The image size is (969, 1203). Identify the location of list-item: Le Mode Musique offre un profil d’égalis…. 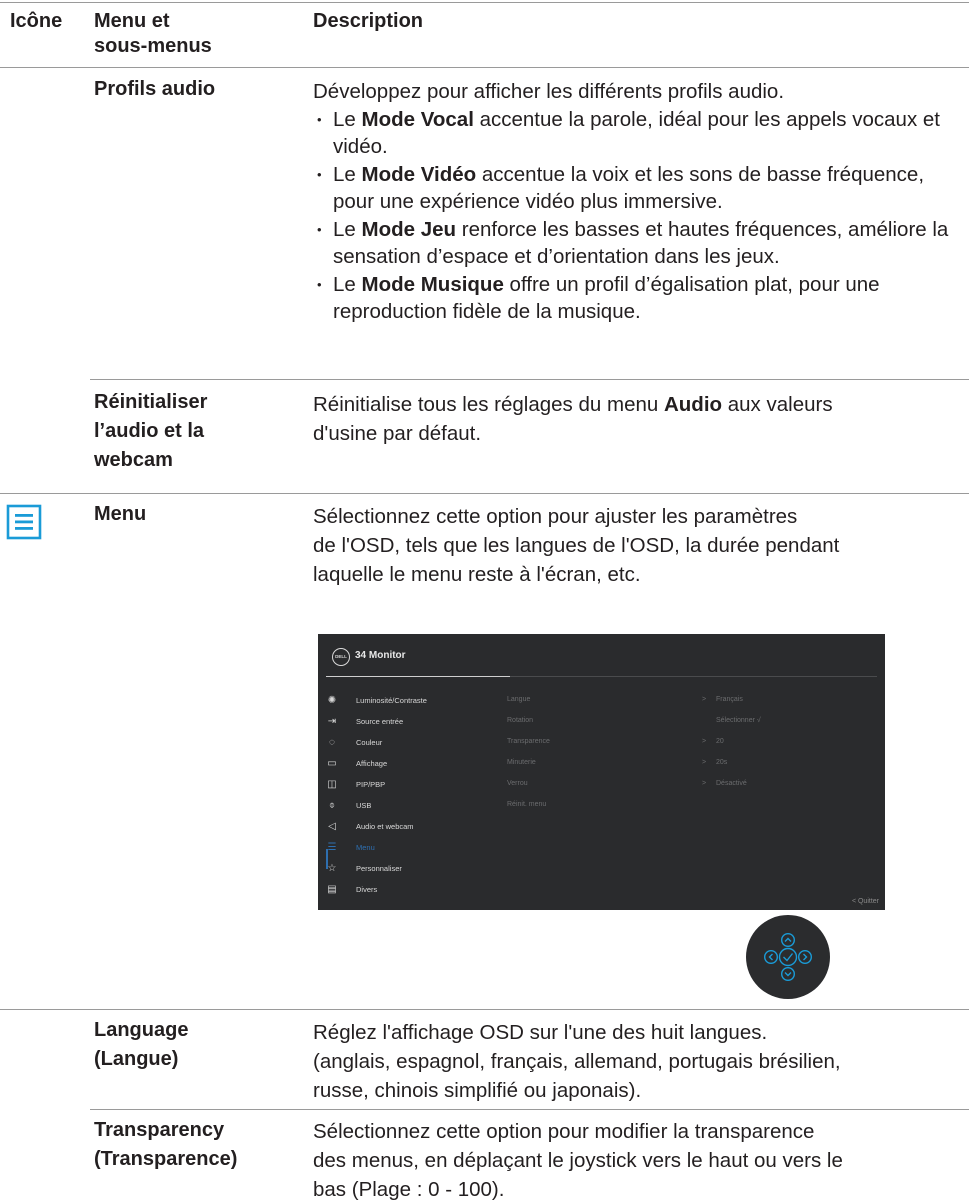
(640, 298).